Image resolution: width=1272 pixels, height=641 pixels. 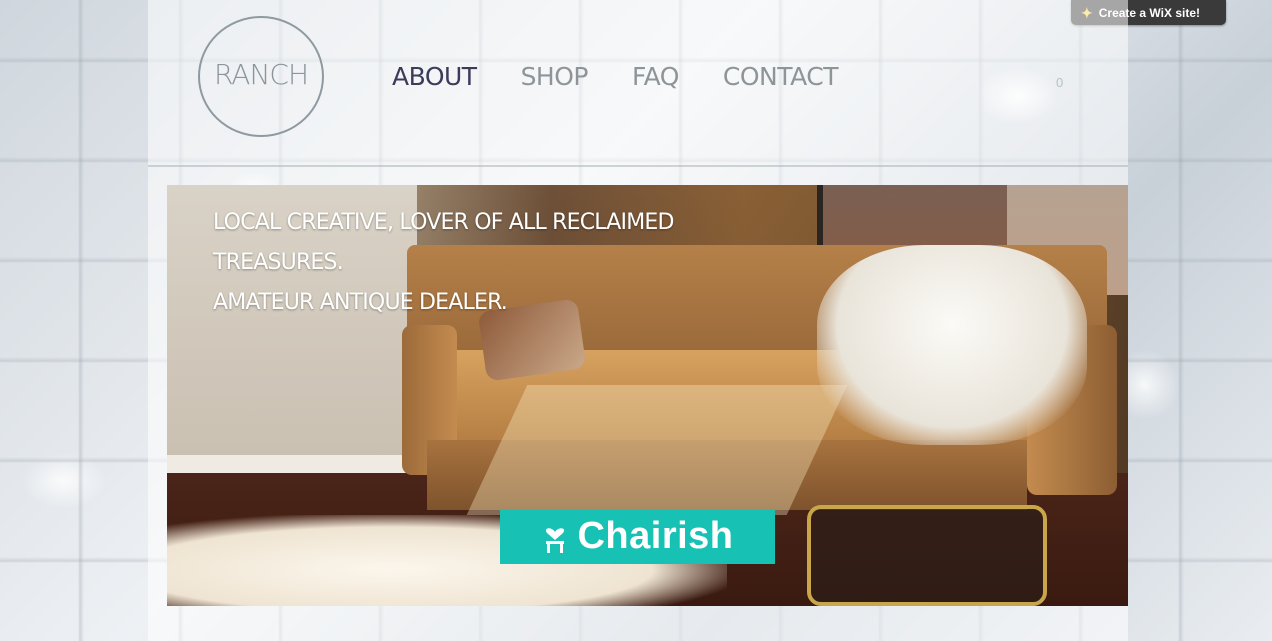 I want to click on cart-count: 0, so click(x=1059, y=82).